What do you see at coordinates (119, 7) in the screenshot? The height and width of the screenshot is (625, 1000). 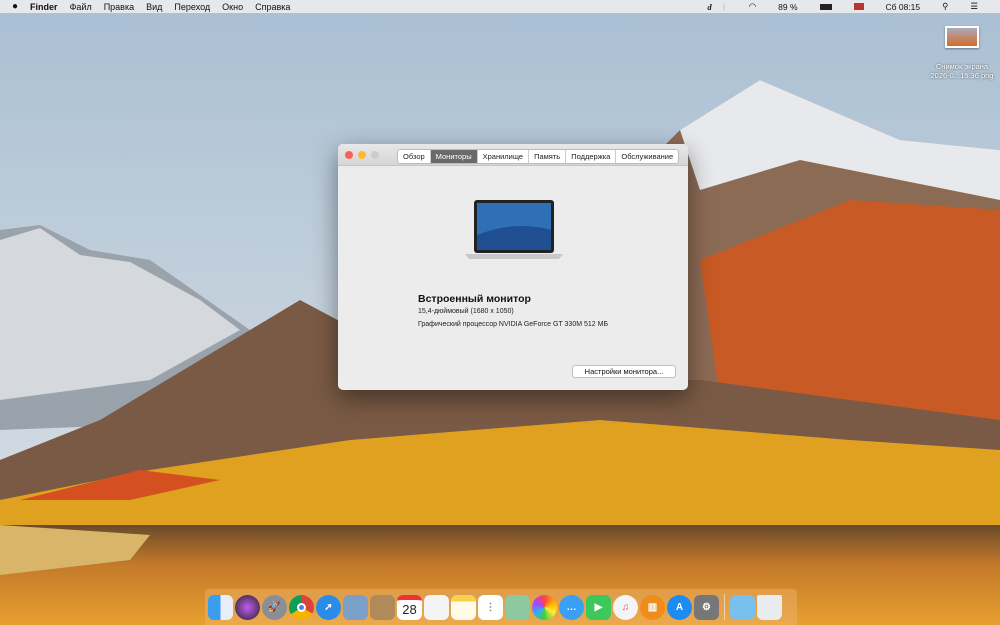 I see `menu-edit: Правка` at bounding box center [119, 7].